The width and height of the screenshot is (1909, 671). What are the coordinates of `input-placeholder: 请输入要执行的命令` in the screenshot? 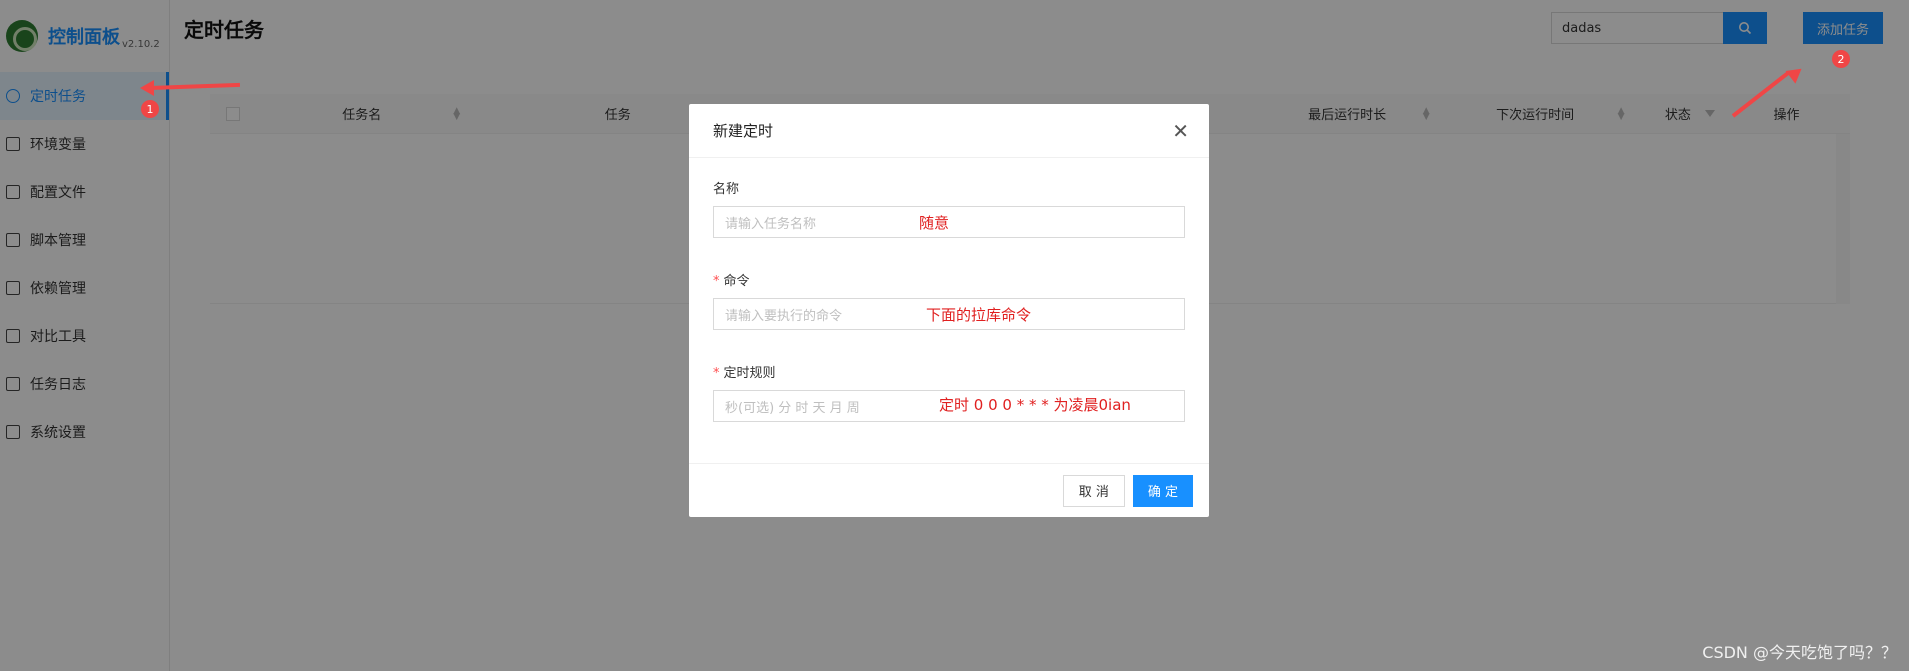 It's located at (784, 316).